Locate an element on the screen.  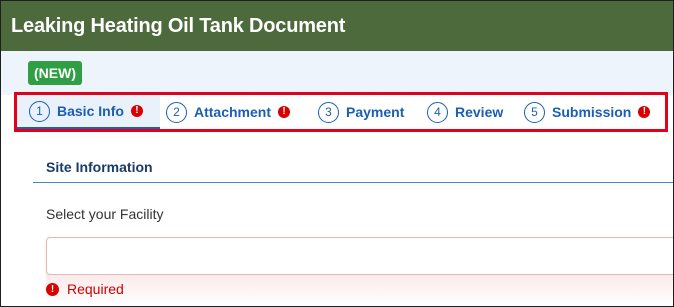
step-label: Review is located at coordinates (479, 112).